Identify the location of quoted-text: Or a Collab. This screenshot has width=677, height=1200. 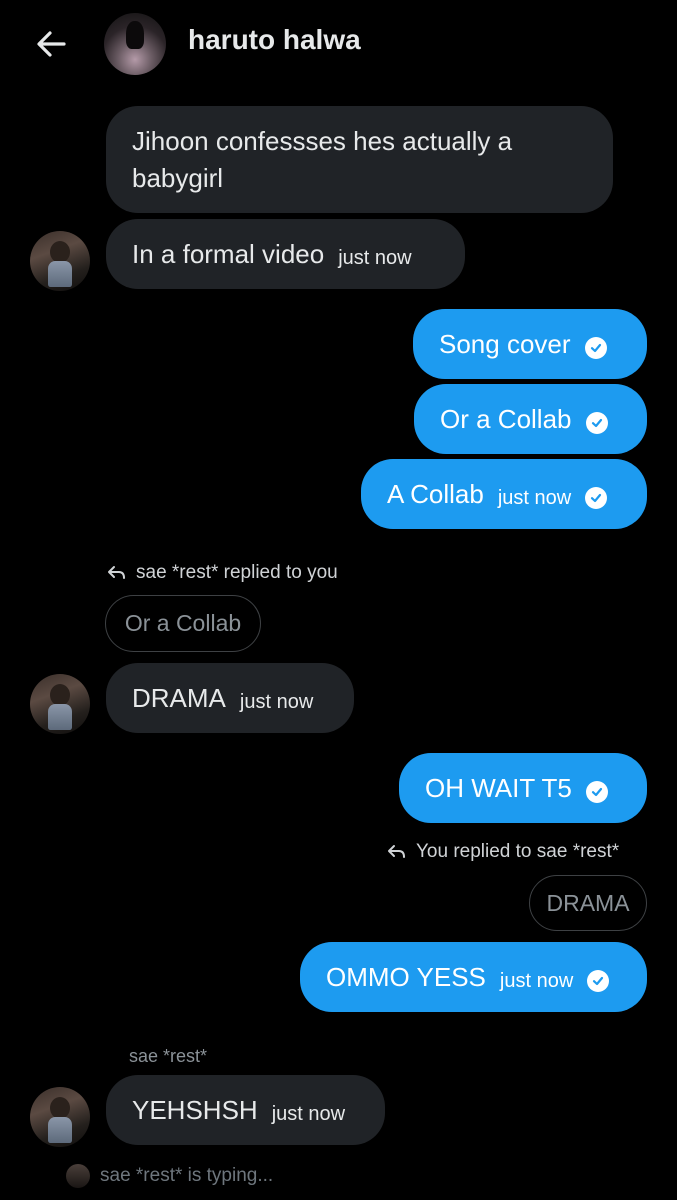
(183, 623).